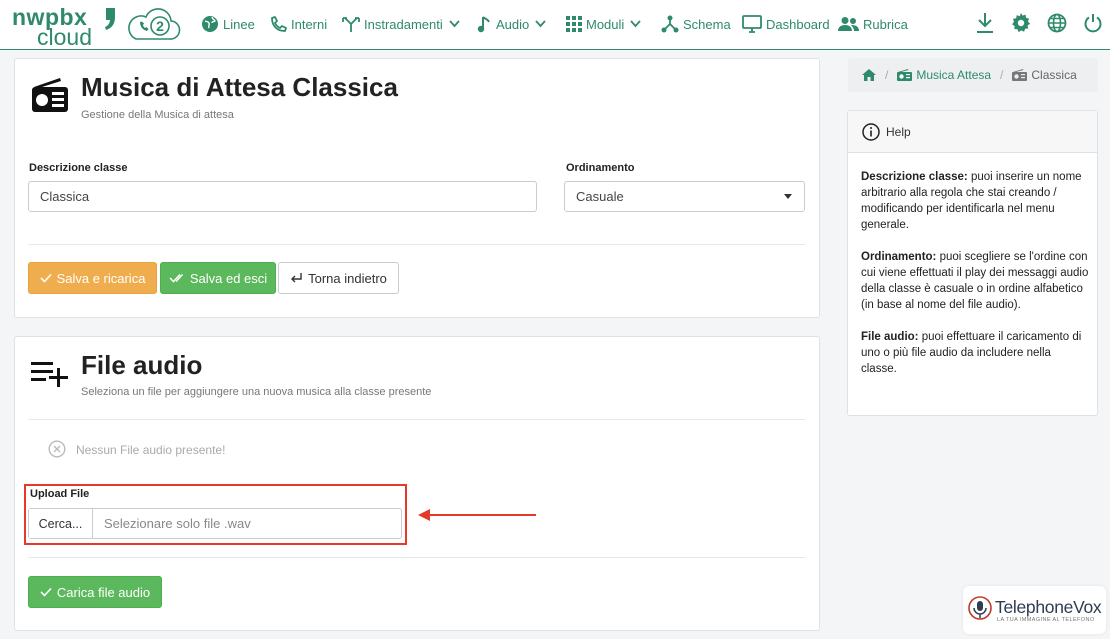  What do you see at coordinates (914, 177) in the screenshot?
I see `help-term: Descrizione classe:` at bounding box center [914, 177].